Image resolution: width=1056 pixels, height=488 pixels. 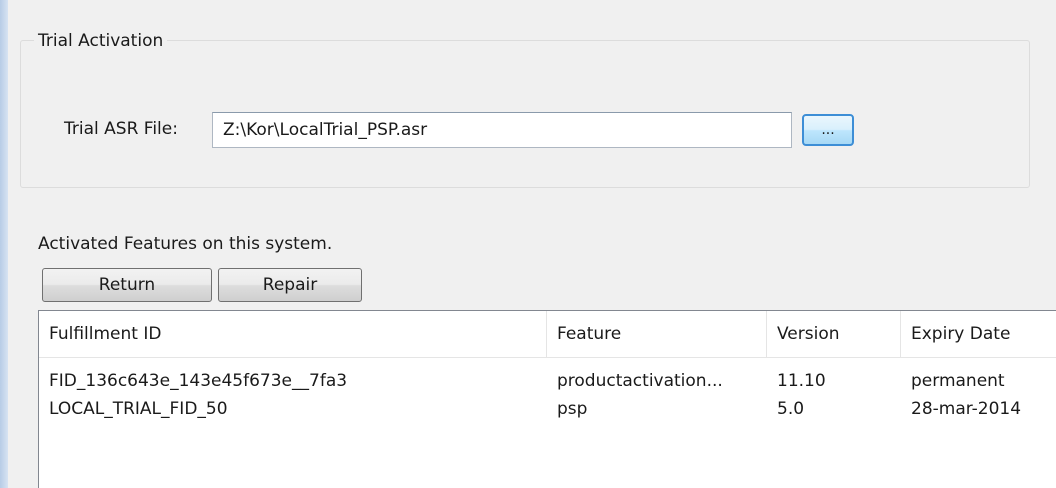 What do you see at coordinates (966, 409) in the screenshot?
I see `cell-expiry-date: 28-mar-2014` at bounding box center [966, 409].